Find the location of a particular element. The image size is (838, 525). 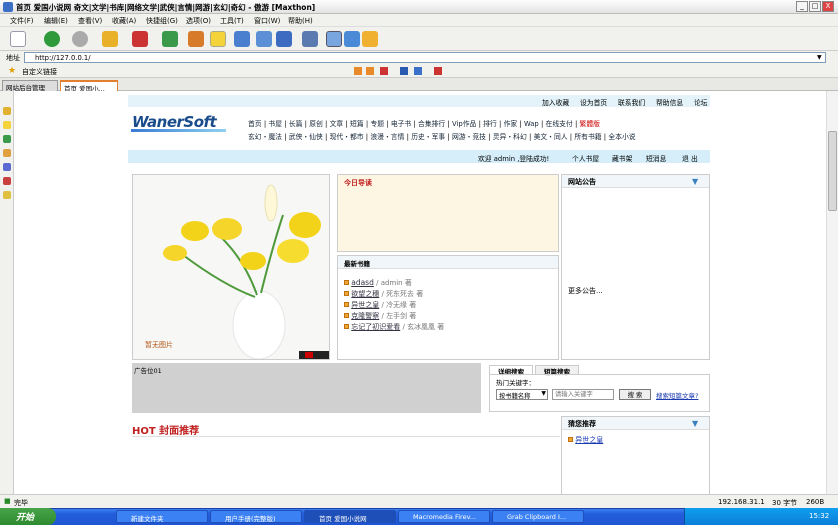

book-title: 欲望之穗 is located at coordinates (365, 294).